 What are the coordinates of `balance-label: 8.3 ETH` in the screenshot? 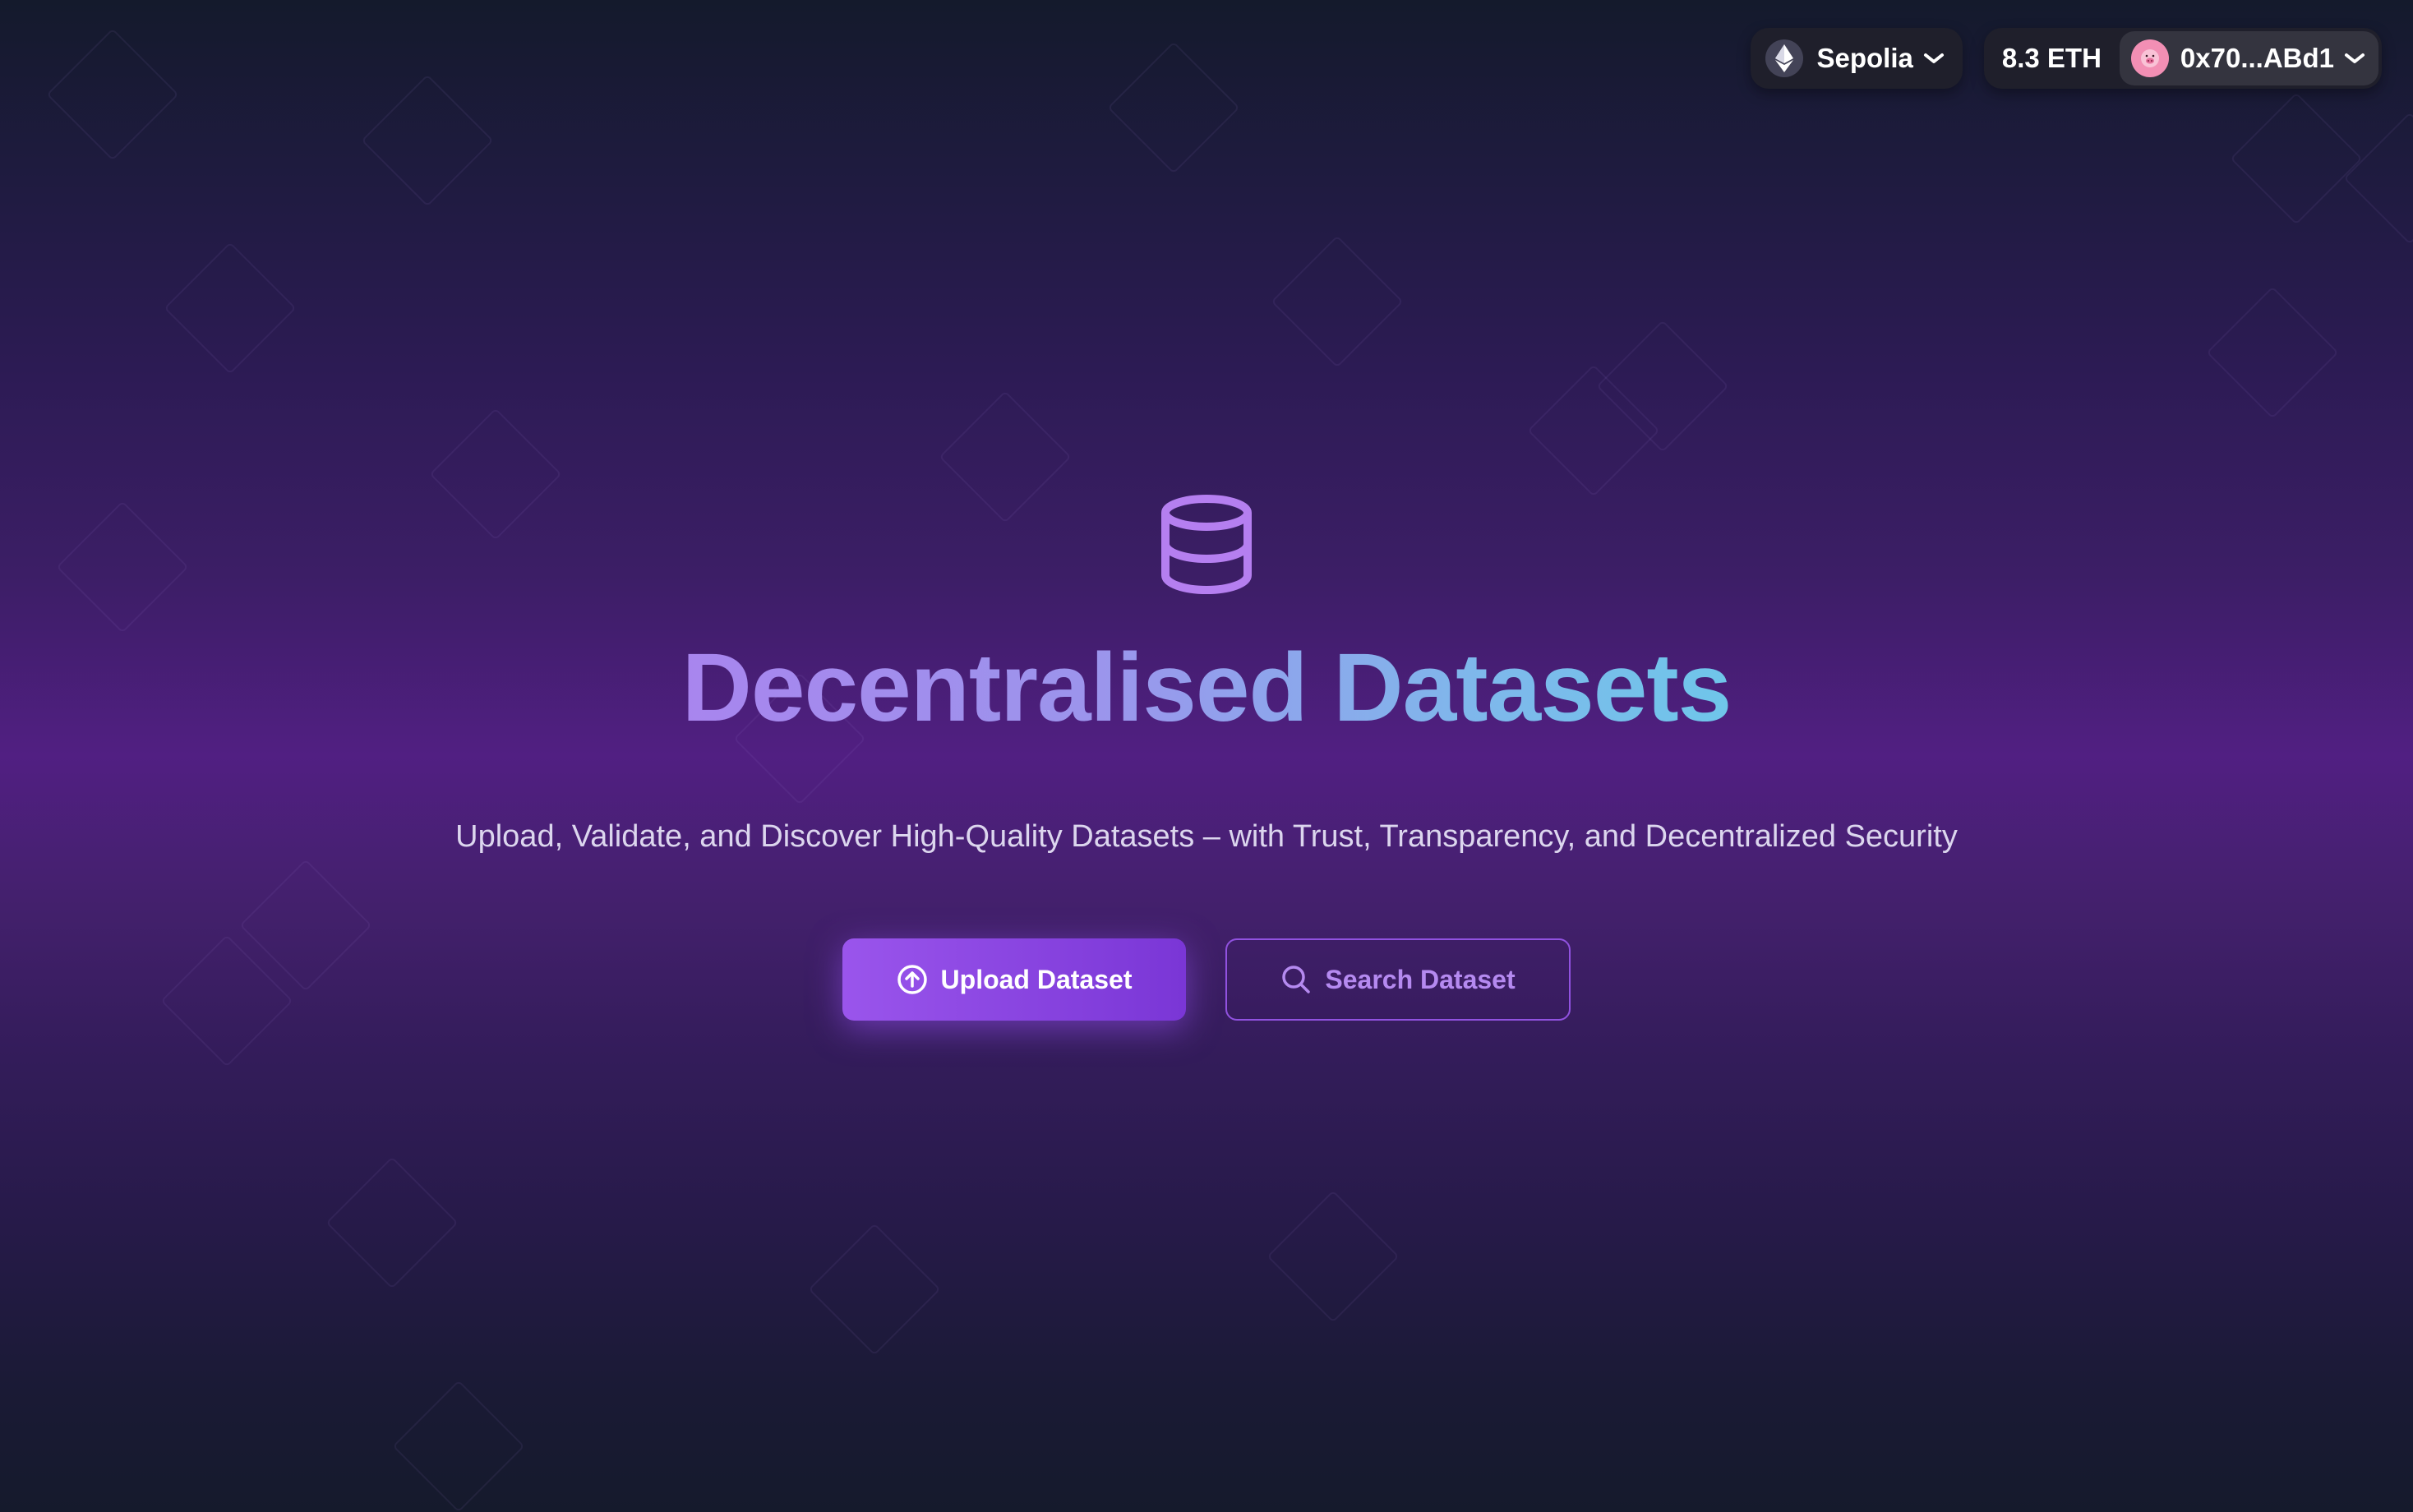 It's located at (2052, 58).